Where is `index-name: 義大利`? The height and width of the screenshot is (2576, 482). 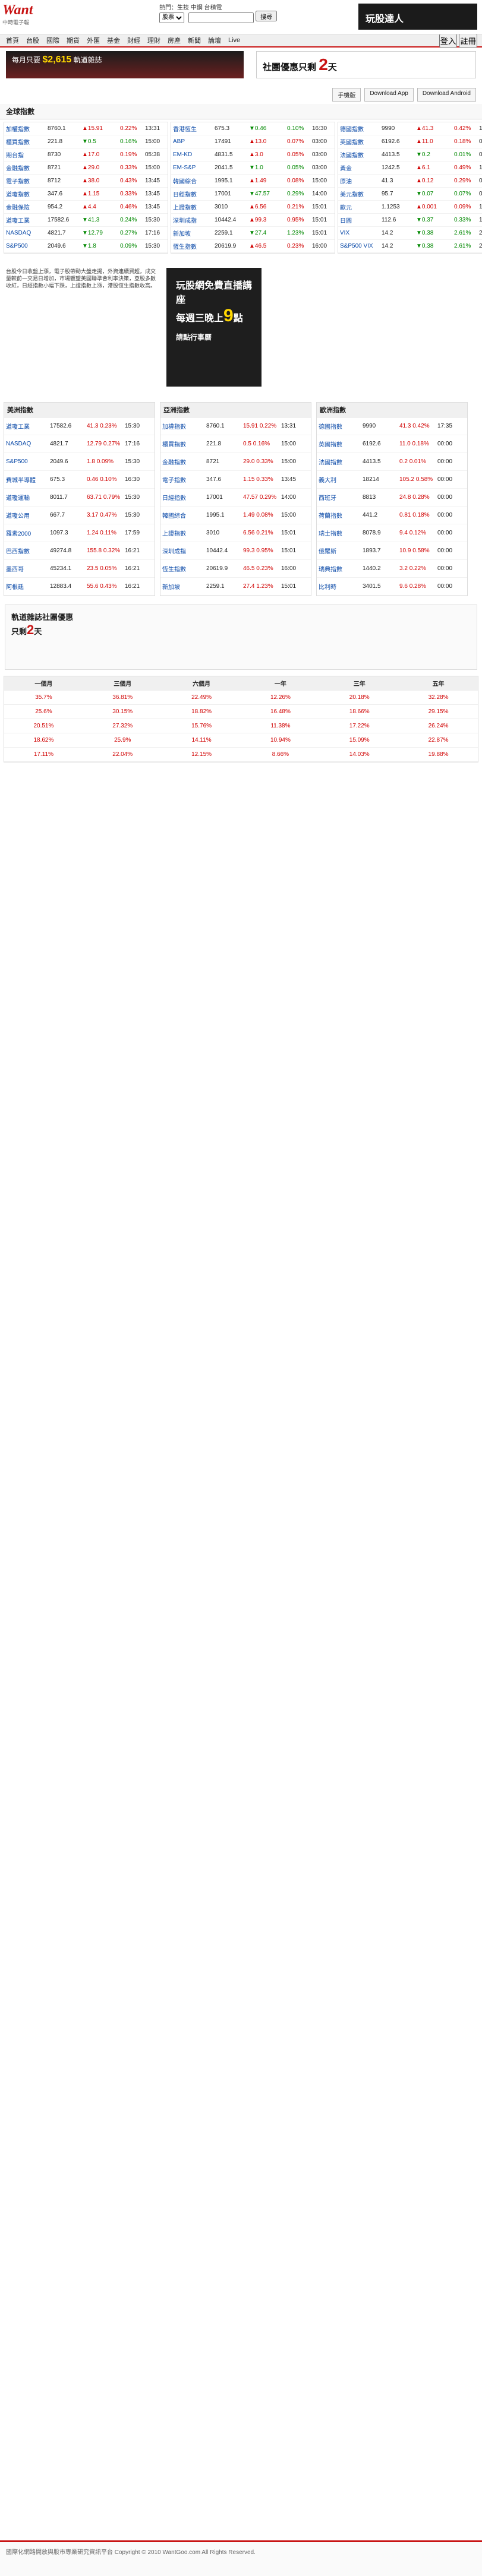
index-name: 義大利 is located at coordinates (341, 479).